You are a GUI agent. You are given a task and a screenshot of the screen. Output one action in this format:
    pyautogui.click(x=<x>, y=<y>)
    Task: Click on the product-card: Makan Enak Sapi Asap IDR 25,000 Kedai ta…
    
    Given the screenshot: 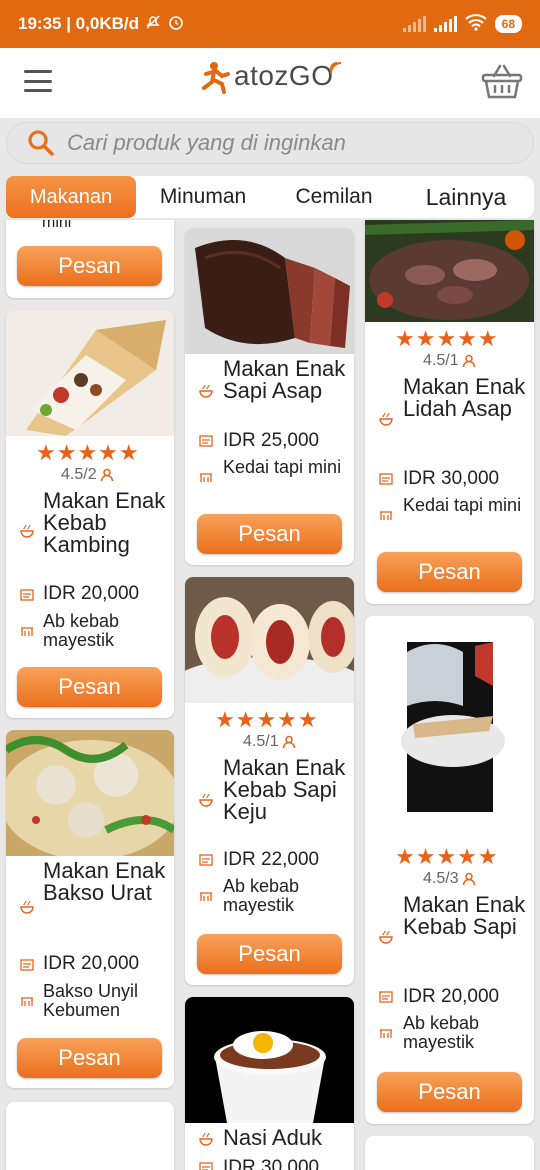 What is the action you would take?
    pyautogui.click(x=269, y=396)
    